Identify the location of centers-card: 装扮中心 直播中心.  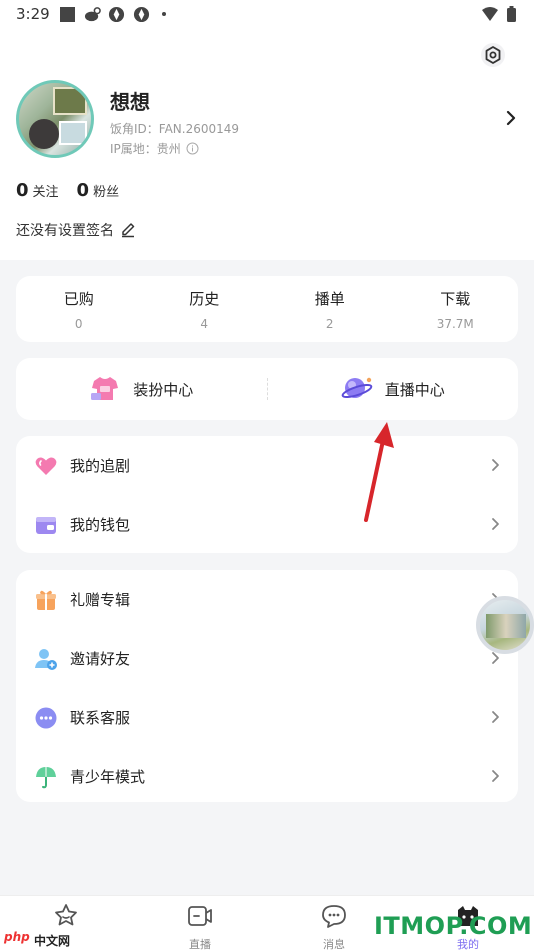
(267, 389).